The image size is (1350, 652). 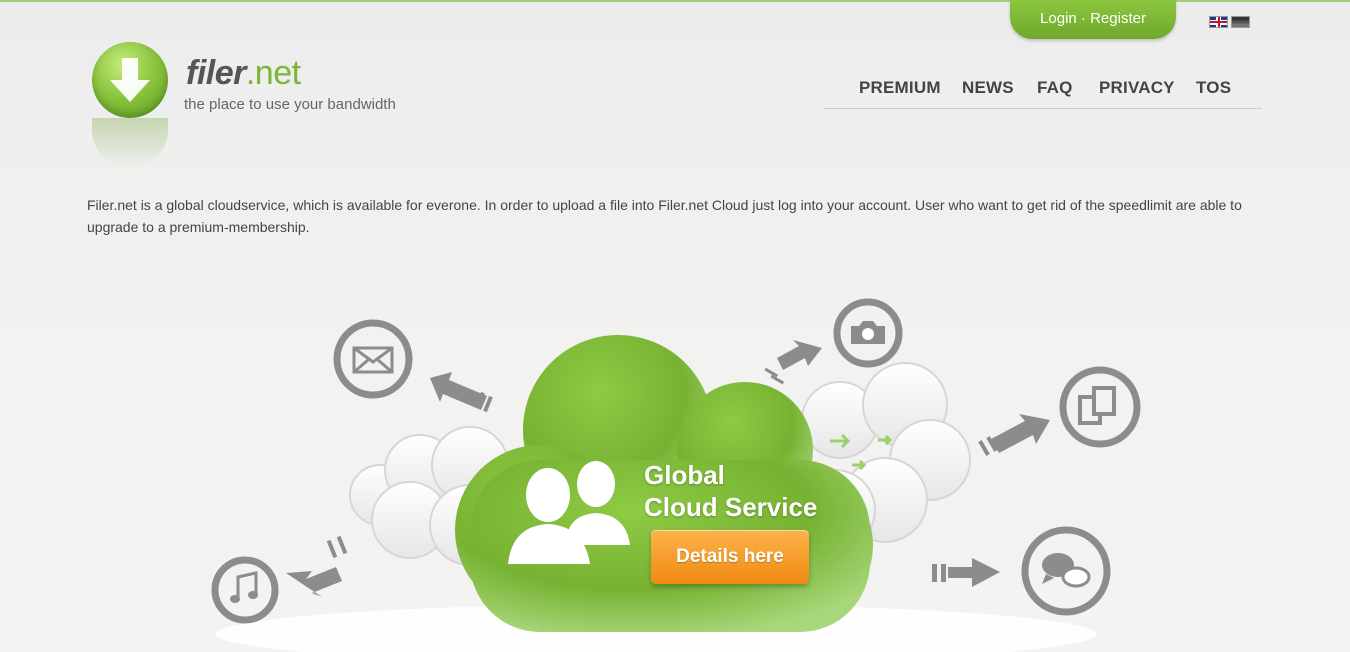 I want to click on details-here-button: Details here, so click(x=730, y=557).